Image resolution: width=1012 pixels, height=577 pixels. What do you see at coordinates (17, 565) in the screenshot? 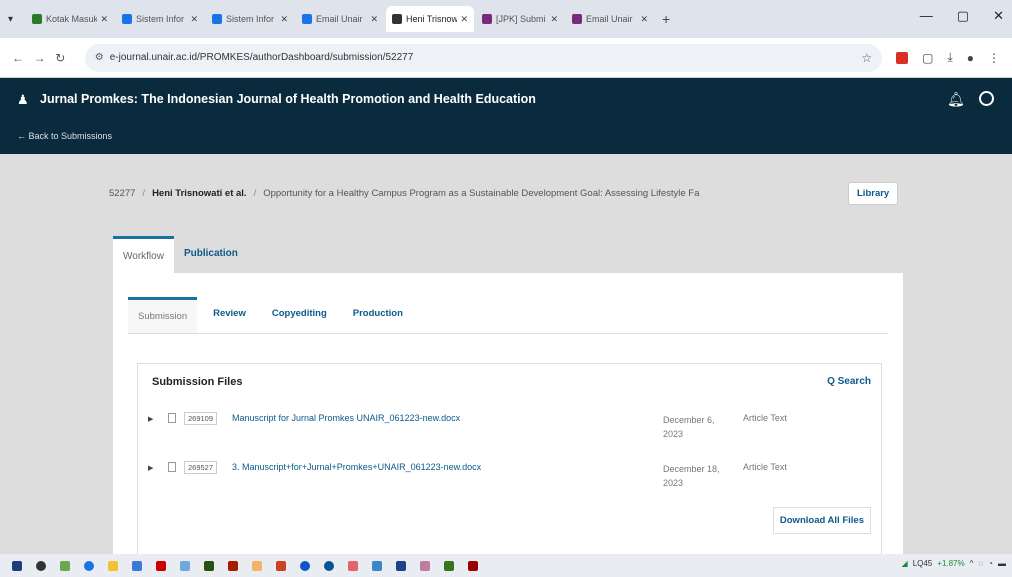
I see `start-icon` at bounding box center [17, 565].